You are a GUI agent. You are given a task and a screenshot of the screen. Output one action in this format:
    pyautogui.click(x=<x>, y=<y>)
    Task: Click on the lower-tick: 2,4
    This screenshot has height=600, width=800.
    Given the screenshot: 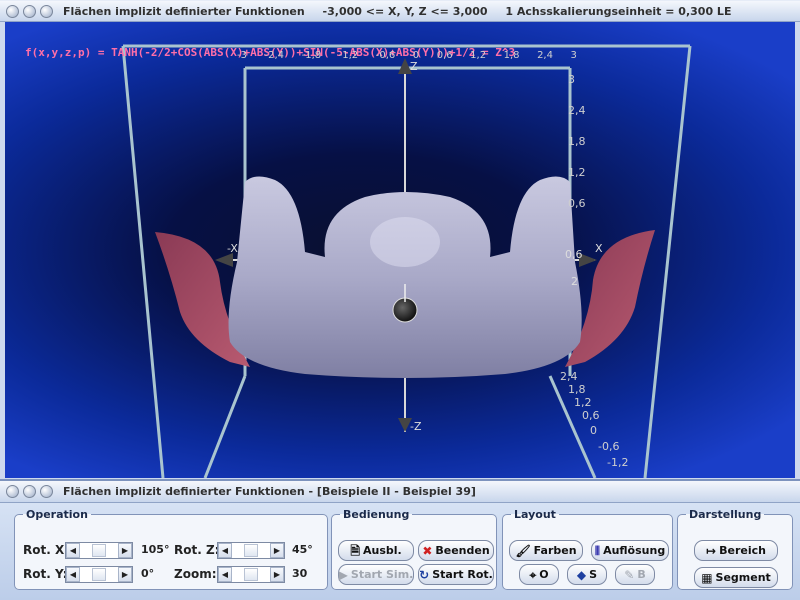 What is the action you would take?
    pyautogui.click(x=569, y=376)
    